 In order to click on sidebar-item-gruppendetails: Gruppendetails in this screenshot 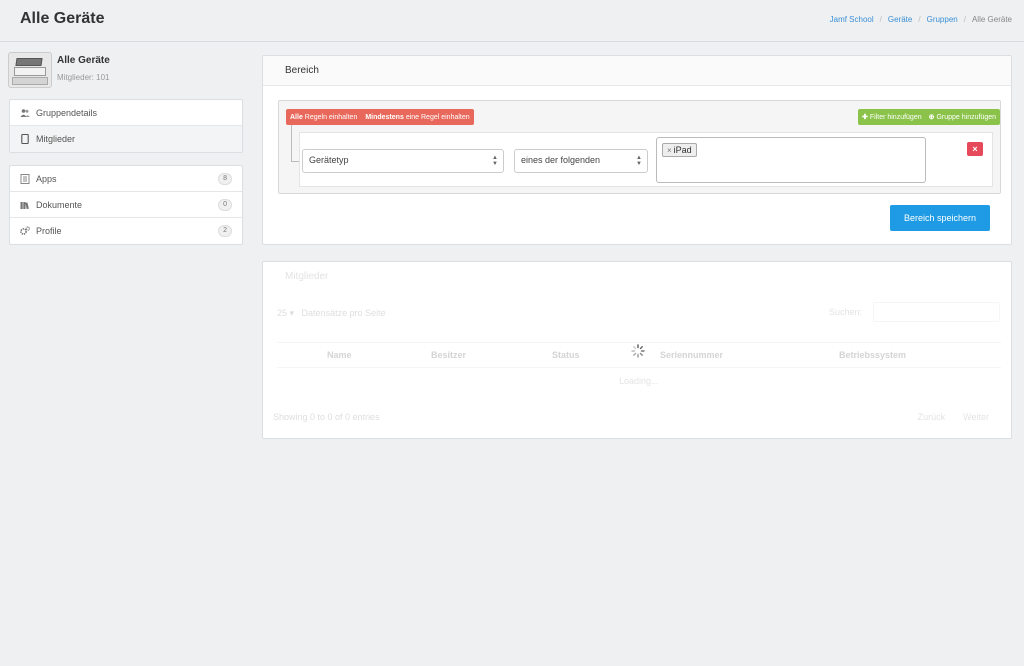, I will do `click(126, 113)`.